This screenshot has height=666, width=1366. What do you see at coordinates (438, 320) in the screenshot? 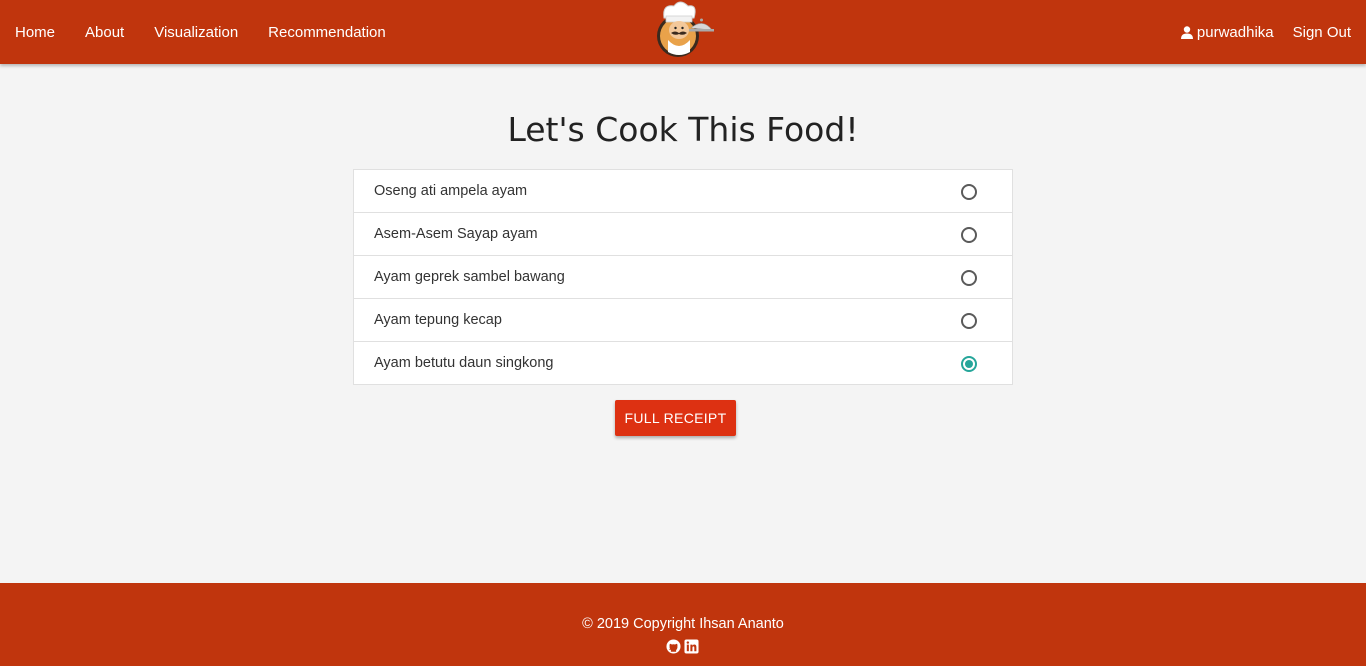
I see `recipe-option-label: Ayam tepung kecap` at bounding box center [438, 320].